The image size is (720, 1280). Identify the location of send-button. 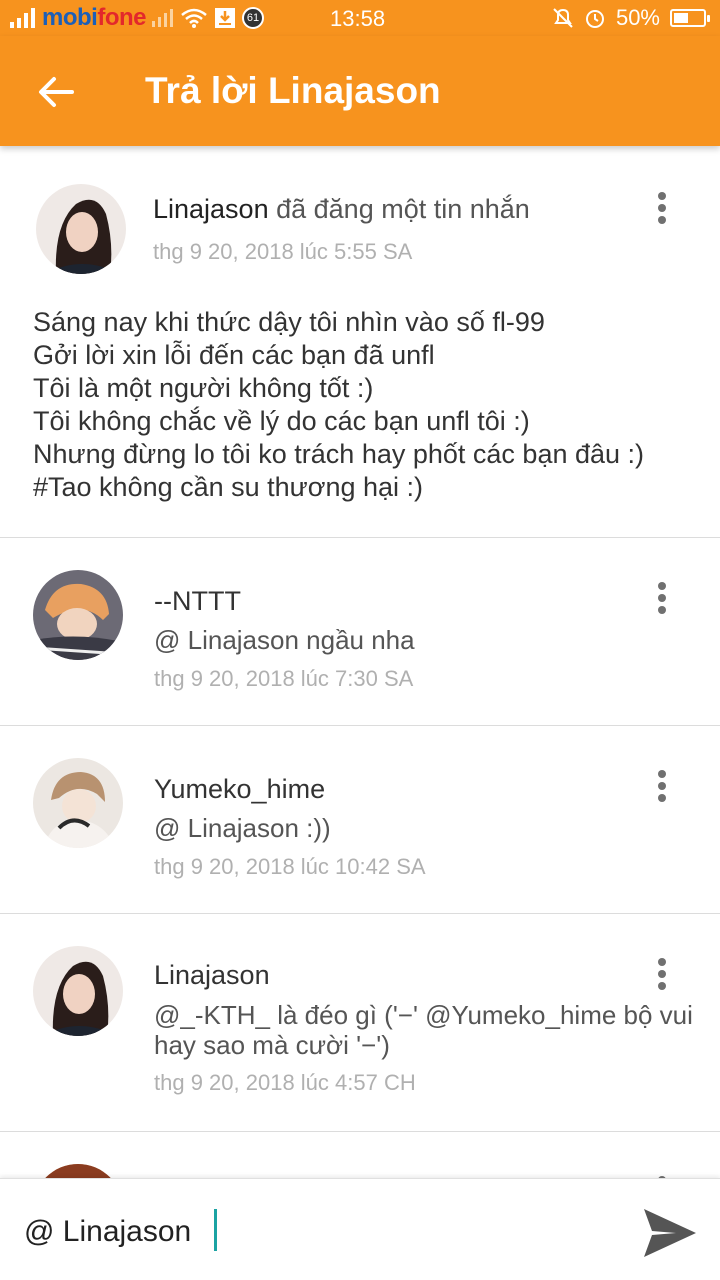
(670, 1233).